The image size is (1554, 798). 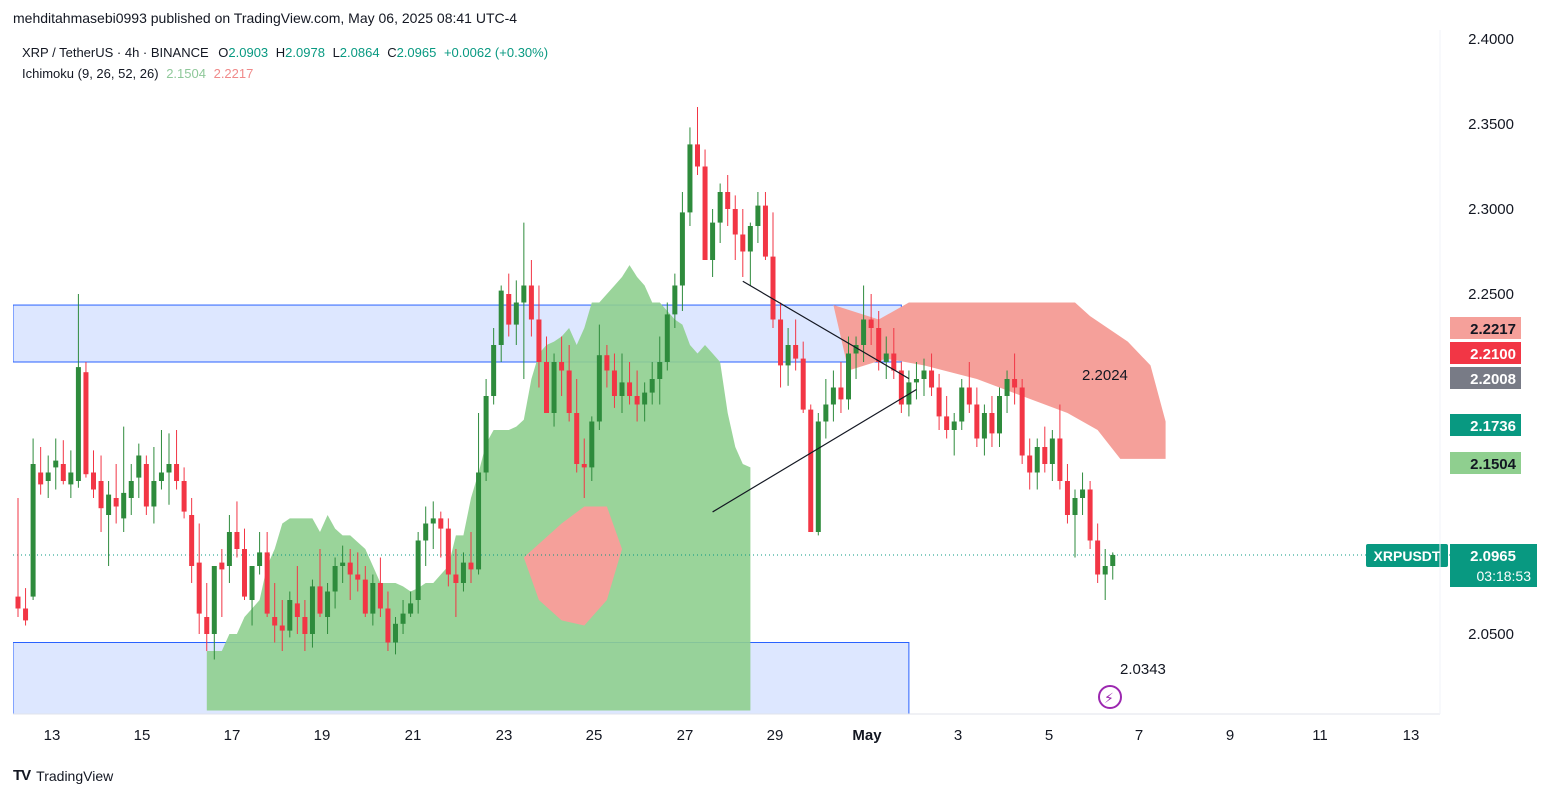 What do you see at coordinates (1493, 556) in the screenshot?
I see `last-price-value: 2.0965` at bounding box center [1493, 556].